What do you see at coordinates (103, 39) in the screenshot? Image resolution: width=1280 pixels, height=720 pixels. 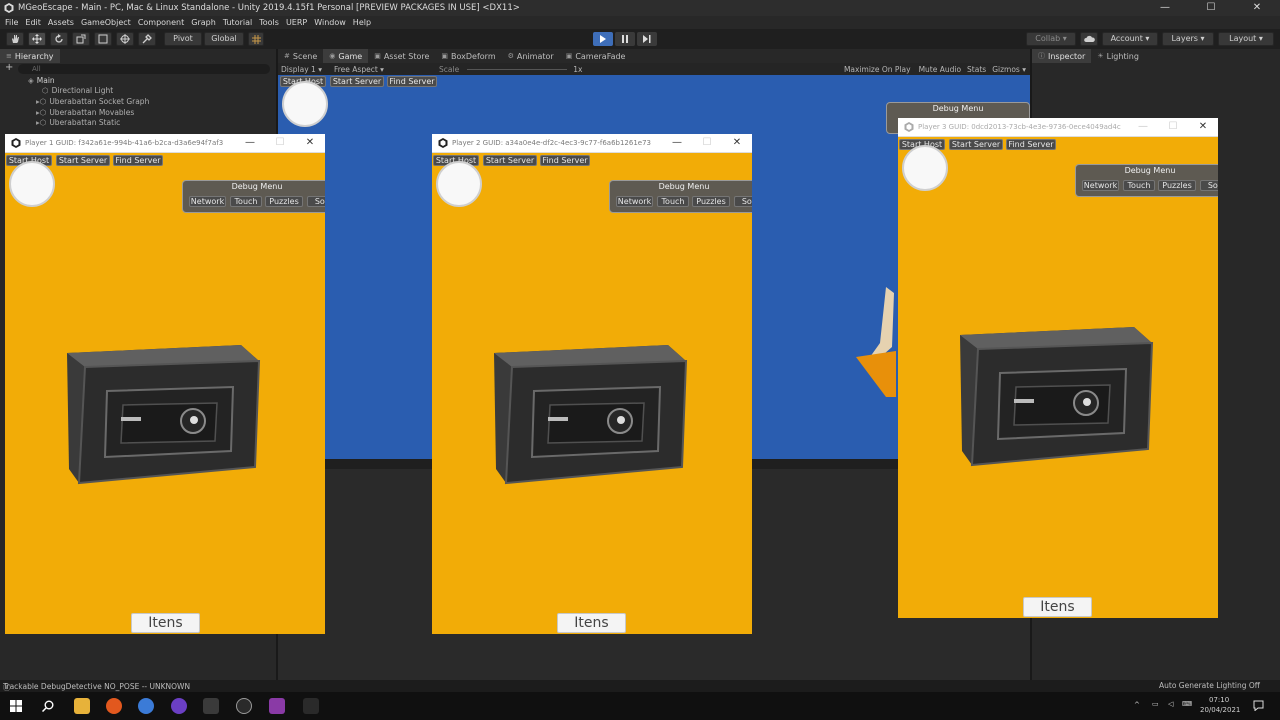 I see `rect-tool-button` at bounding box center [103, 39].